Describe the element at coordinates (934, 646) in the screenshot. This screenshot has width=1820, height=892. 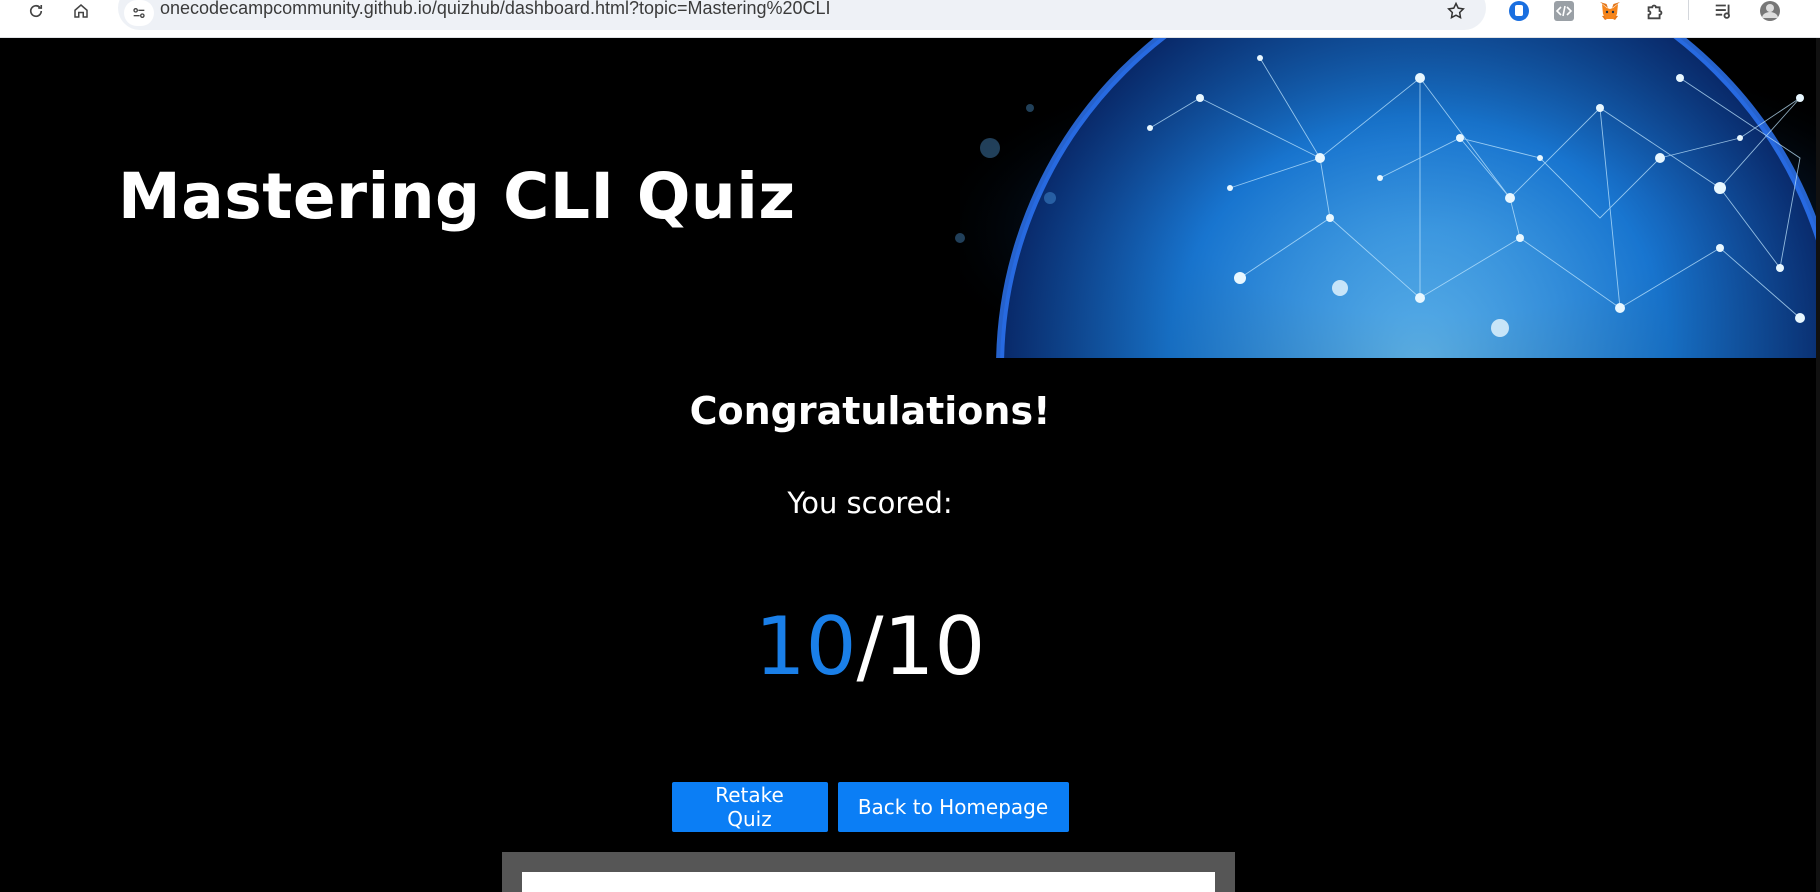
I see `score-total: 10` at that location.